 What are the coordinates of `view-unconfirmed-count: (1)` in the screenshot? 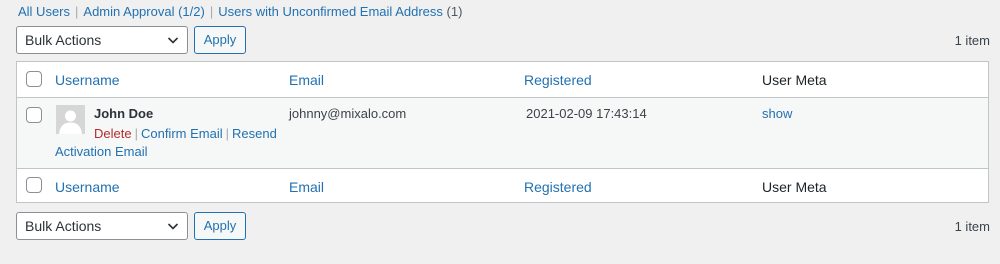 It's located at (454, 11).